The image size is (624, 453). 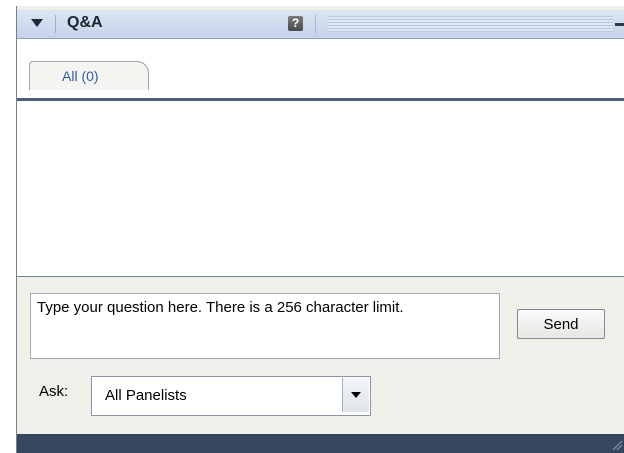 I want to click on drag-grip, so click(x=470, y=24).